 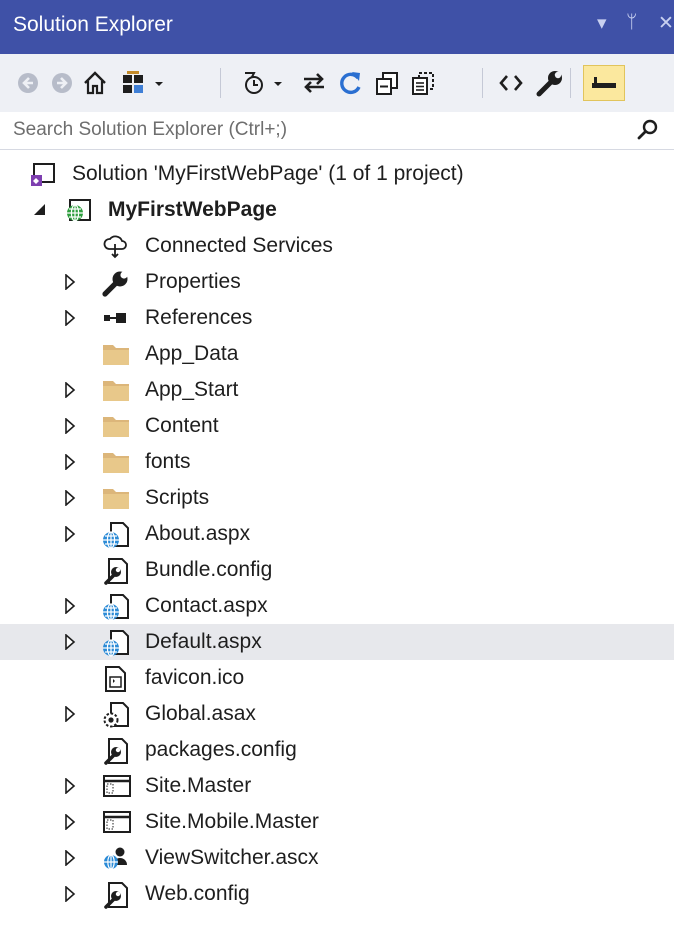 I want to click on tree-item-label: MyFirstWebPage, so click(x=192, y=209).